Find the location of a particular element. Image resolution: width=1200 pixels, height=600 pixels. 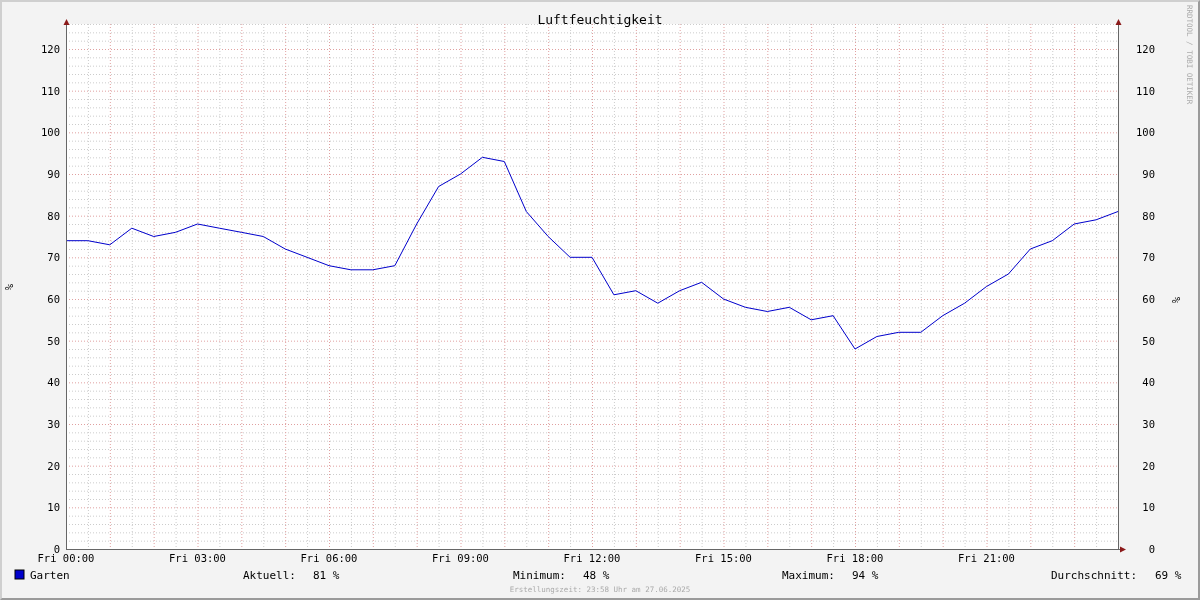

stat-value: 69 % is located at coordinates (1168, 575).